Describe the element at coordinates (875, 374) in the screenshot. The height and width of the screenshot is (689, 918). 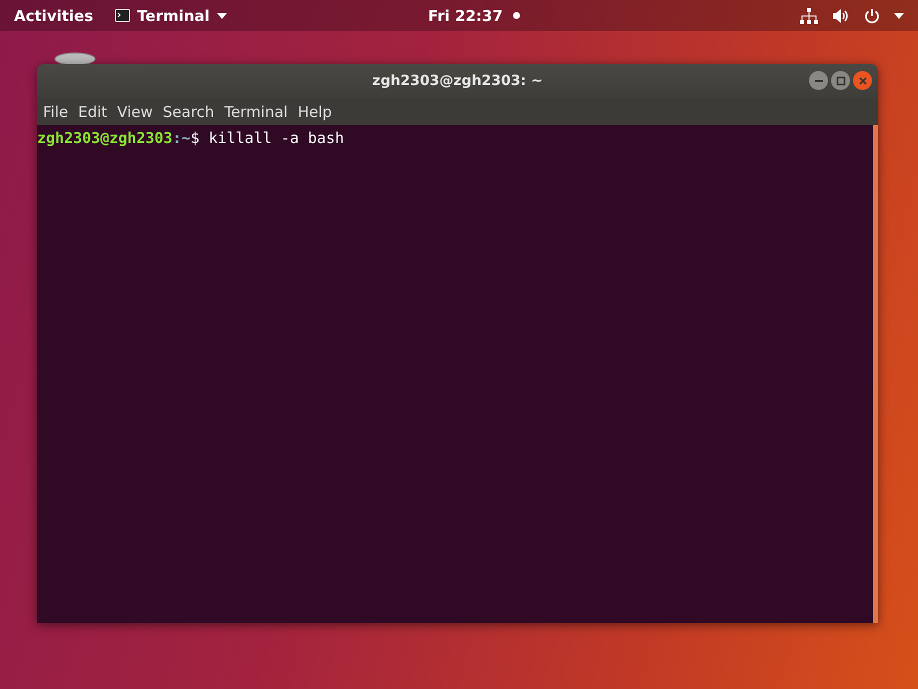
I see `scrollbar` at that location.